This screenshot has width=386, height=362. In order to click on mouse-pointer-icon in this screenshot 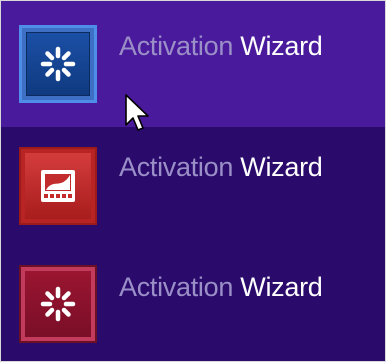, I will do `click(137, 112)`.